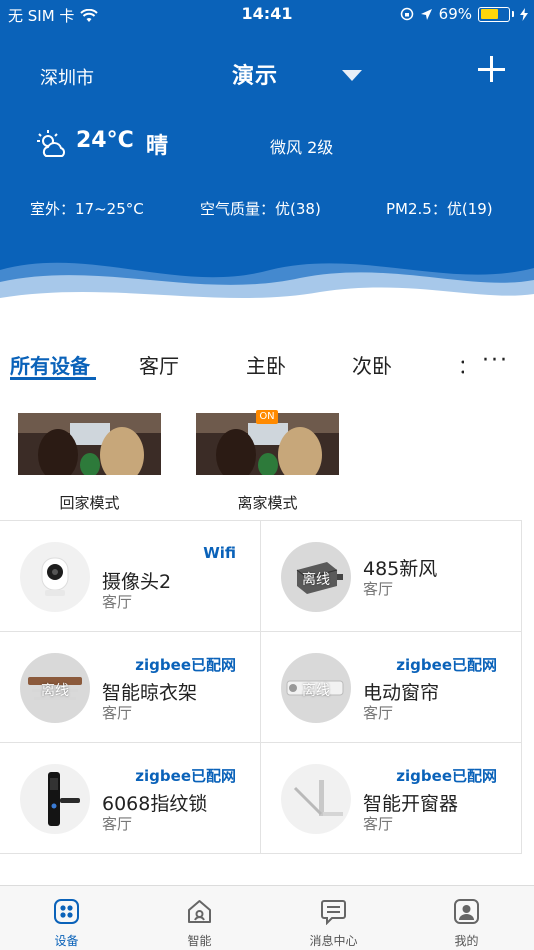 The image size is (534, 950). What do you see at coordinates (401, 693) in the screenshot?
I see `device-name: 电动窗帘` at bounding box center [401, 693].